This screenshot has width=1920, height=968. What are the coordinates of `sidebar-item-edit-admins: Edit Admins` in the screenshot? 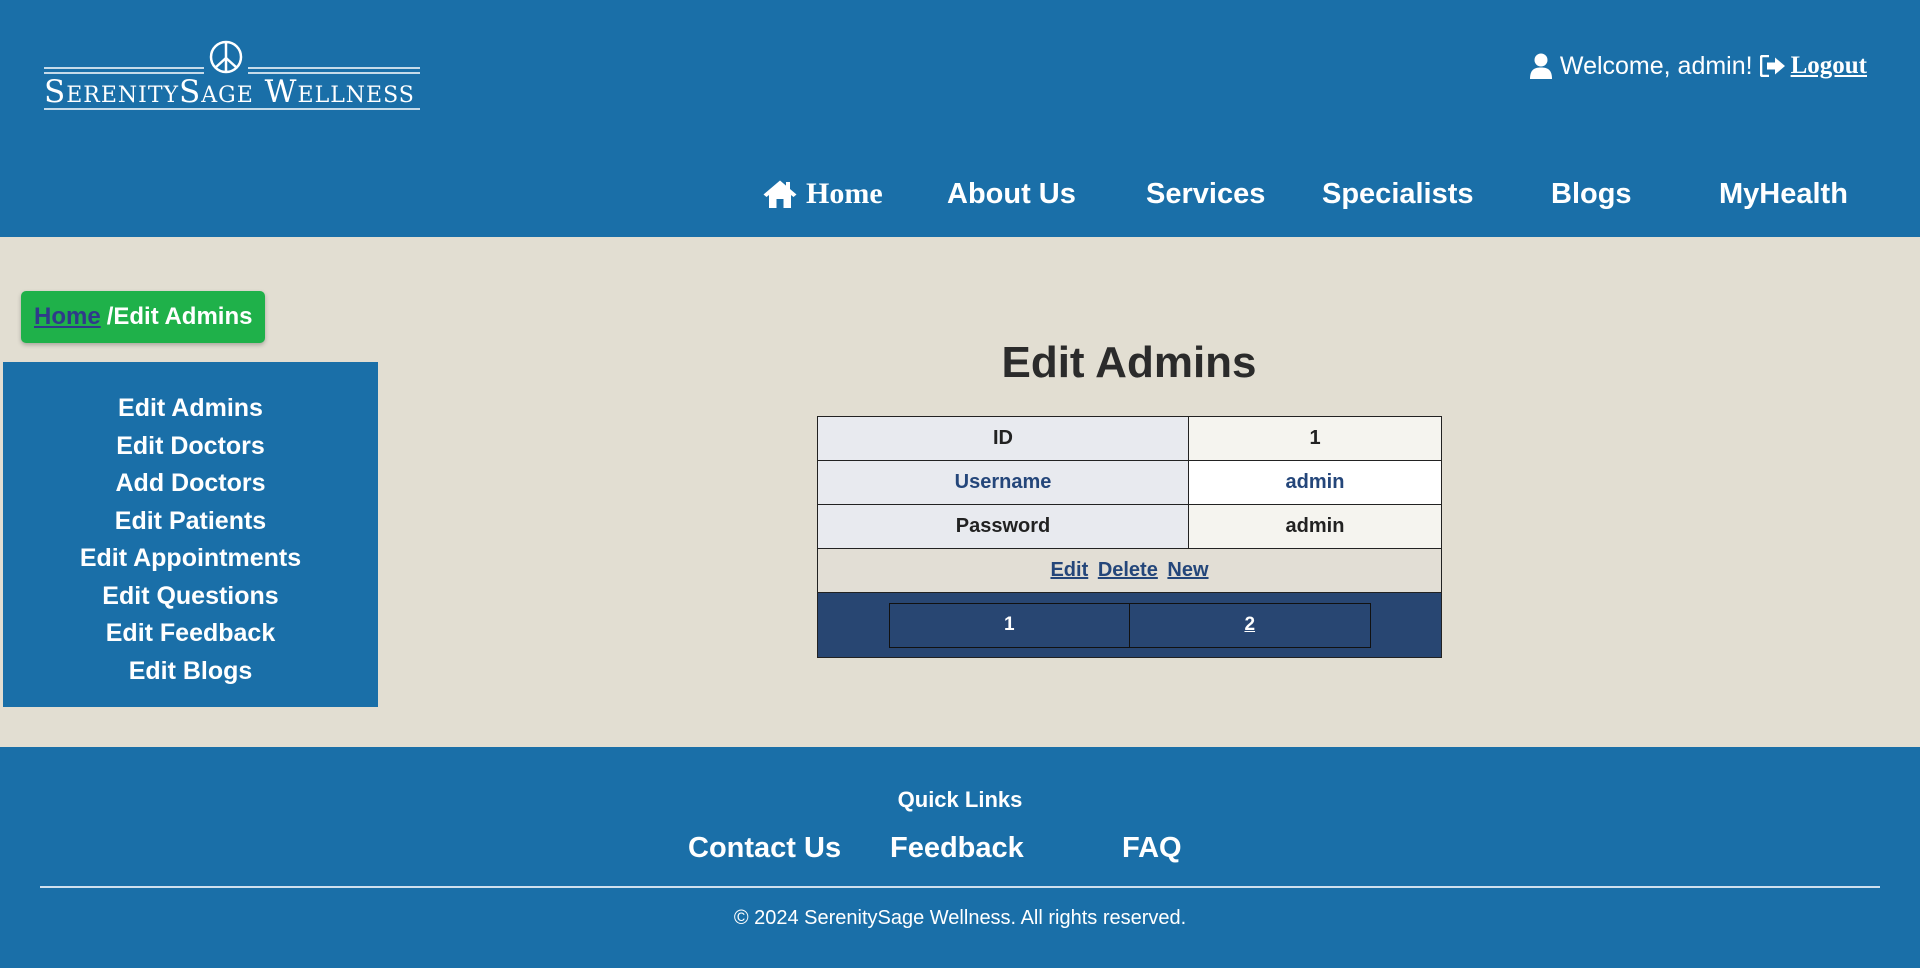 It's located at (190, 409).